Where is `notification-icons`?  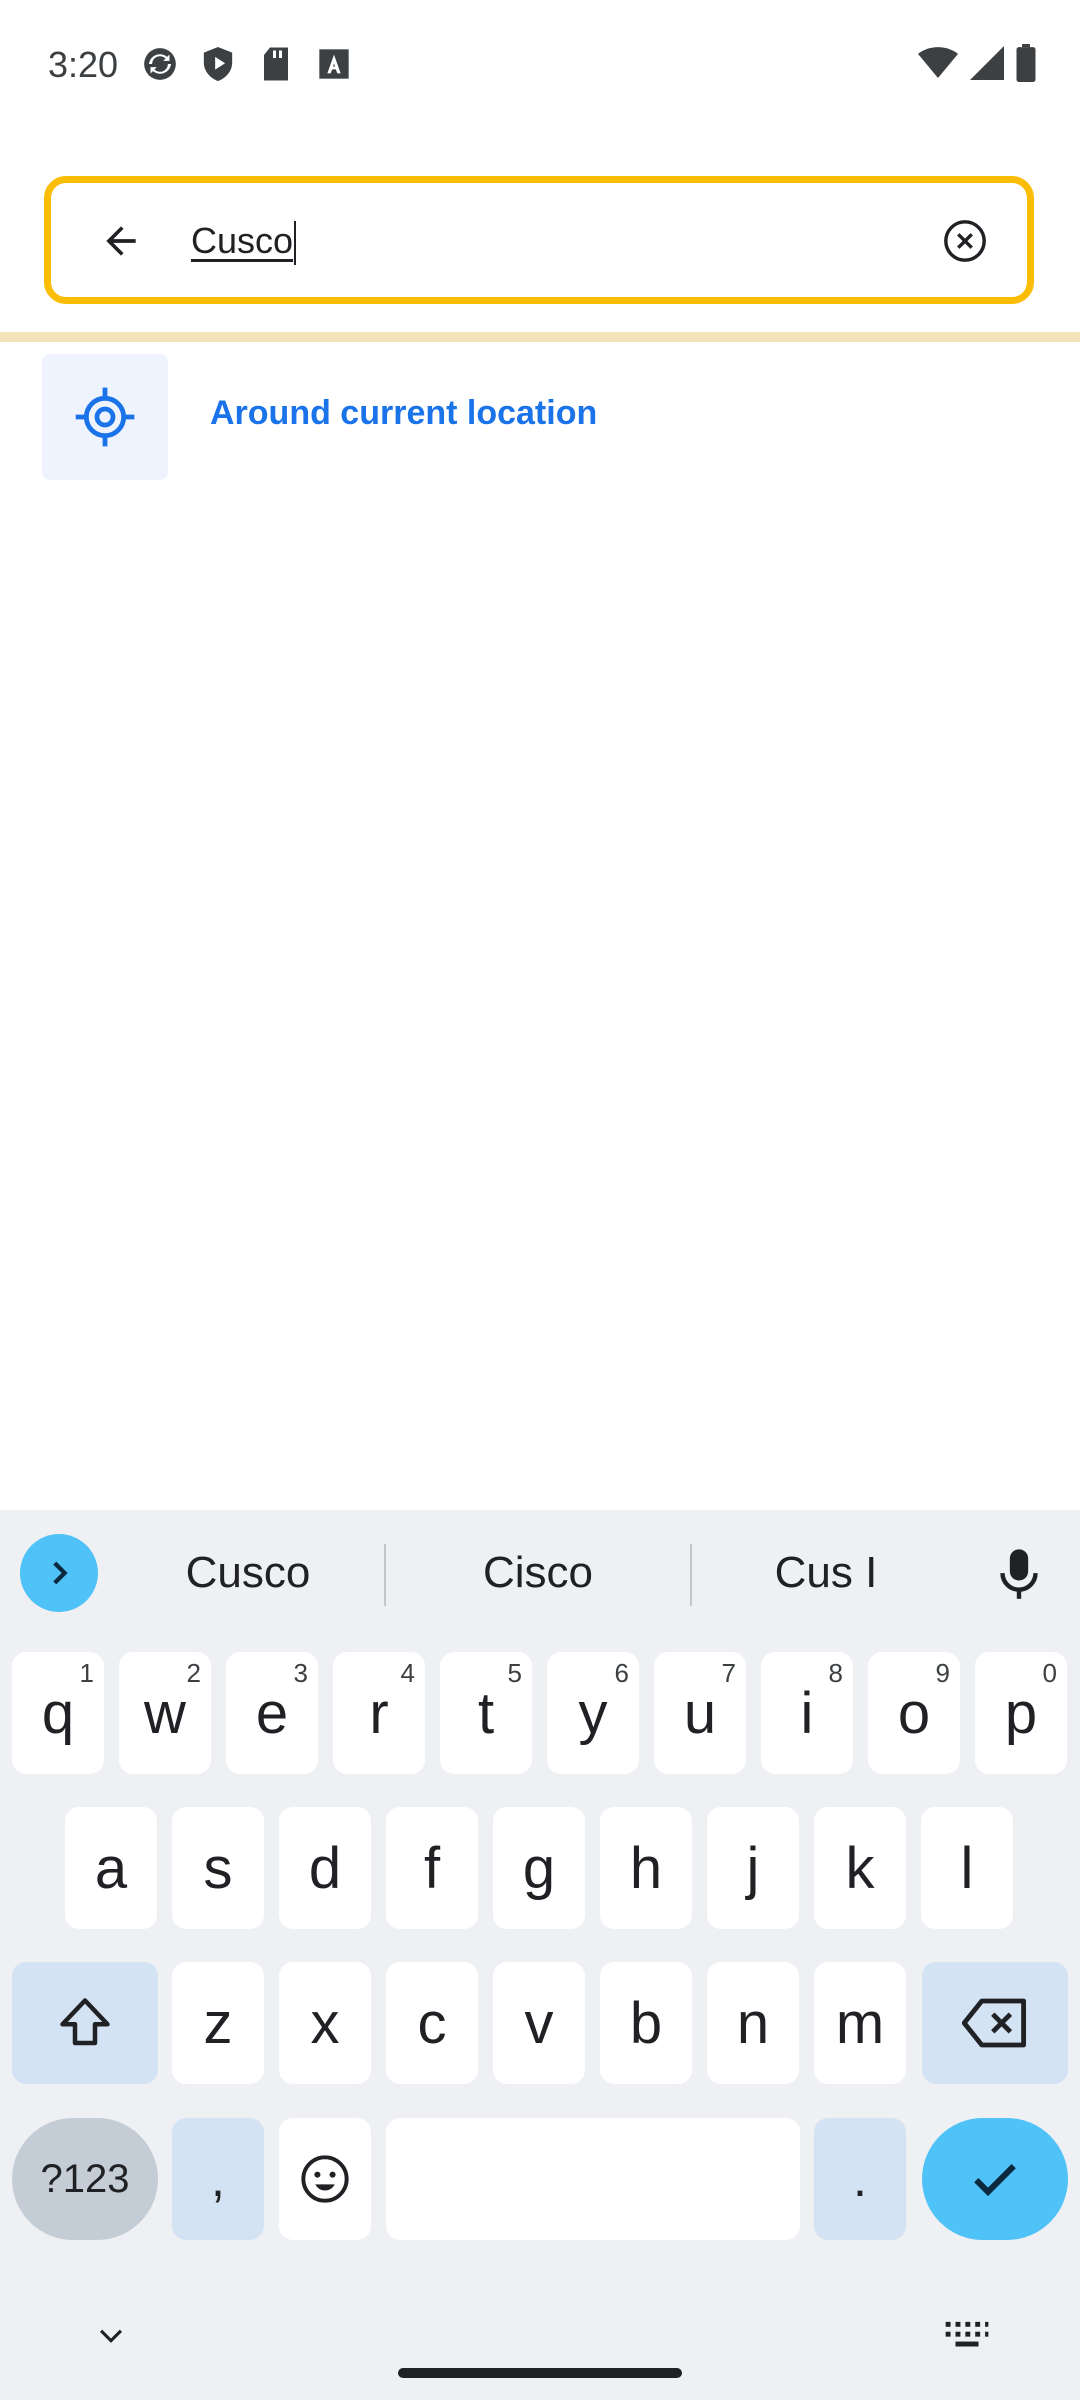
notification-icons is located at coordinates (247, 64).